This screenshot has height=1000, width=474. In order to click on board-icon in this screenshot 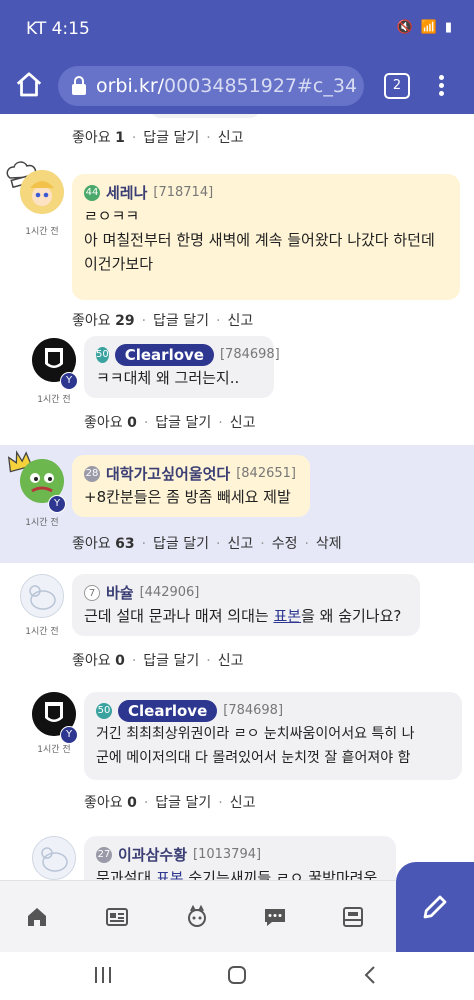, I will do `click(353, 917)`.